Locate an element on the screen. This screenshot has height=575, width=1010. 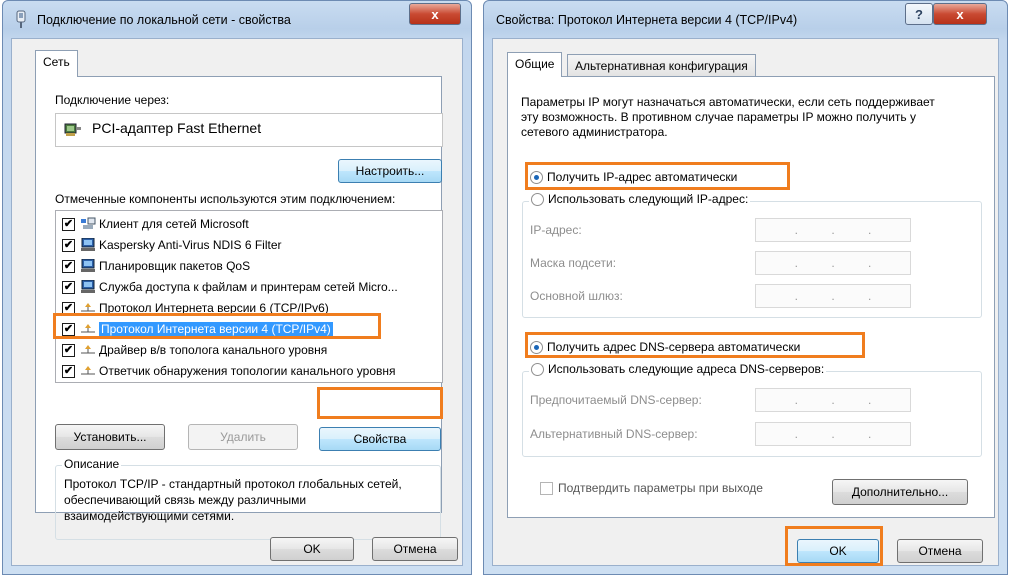
tab-alternate-config: Альтернативная конфигурация is located at coordinates (661, 65).